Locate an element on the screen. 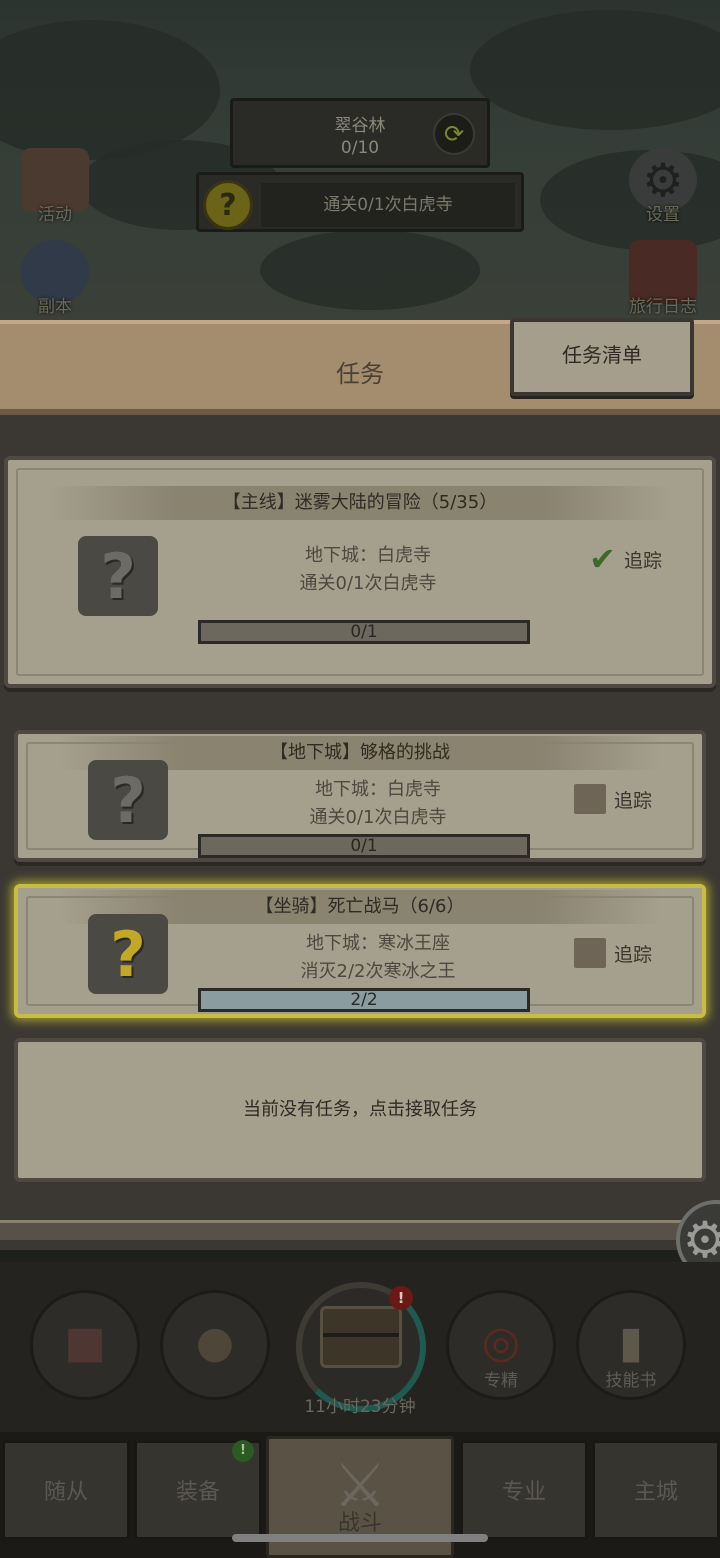 The image size is (720, 1558). refresh-icon: ⟳ is located at coordinates (454, 134).